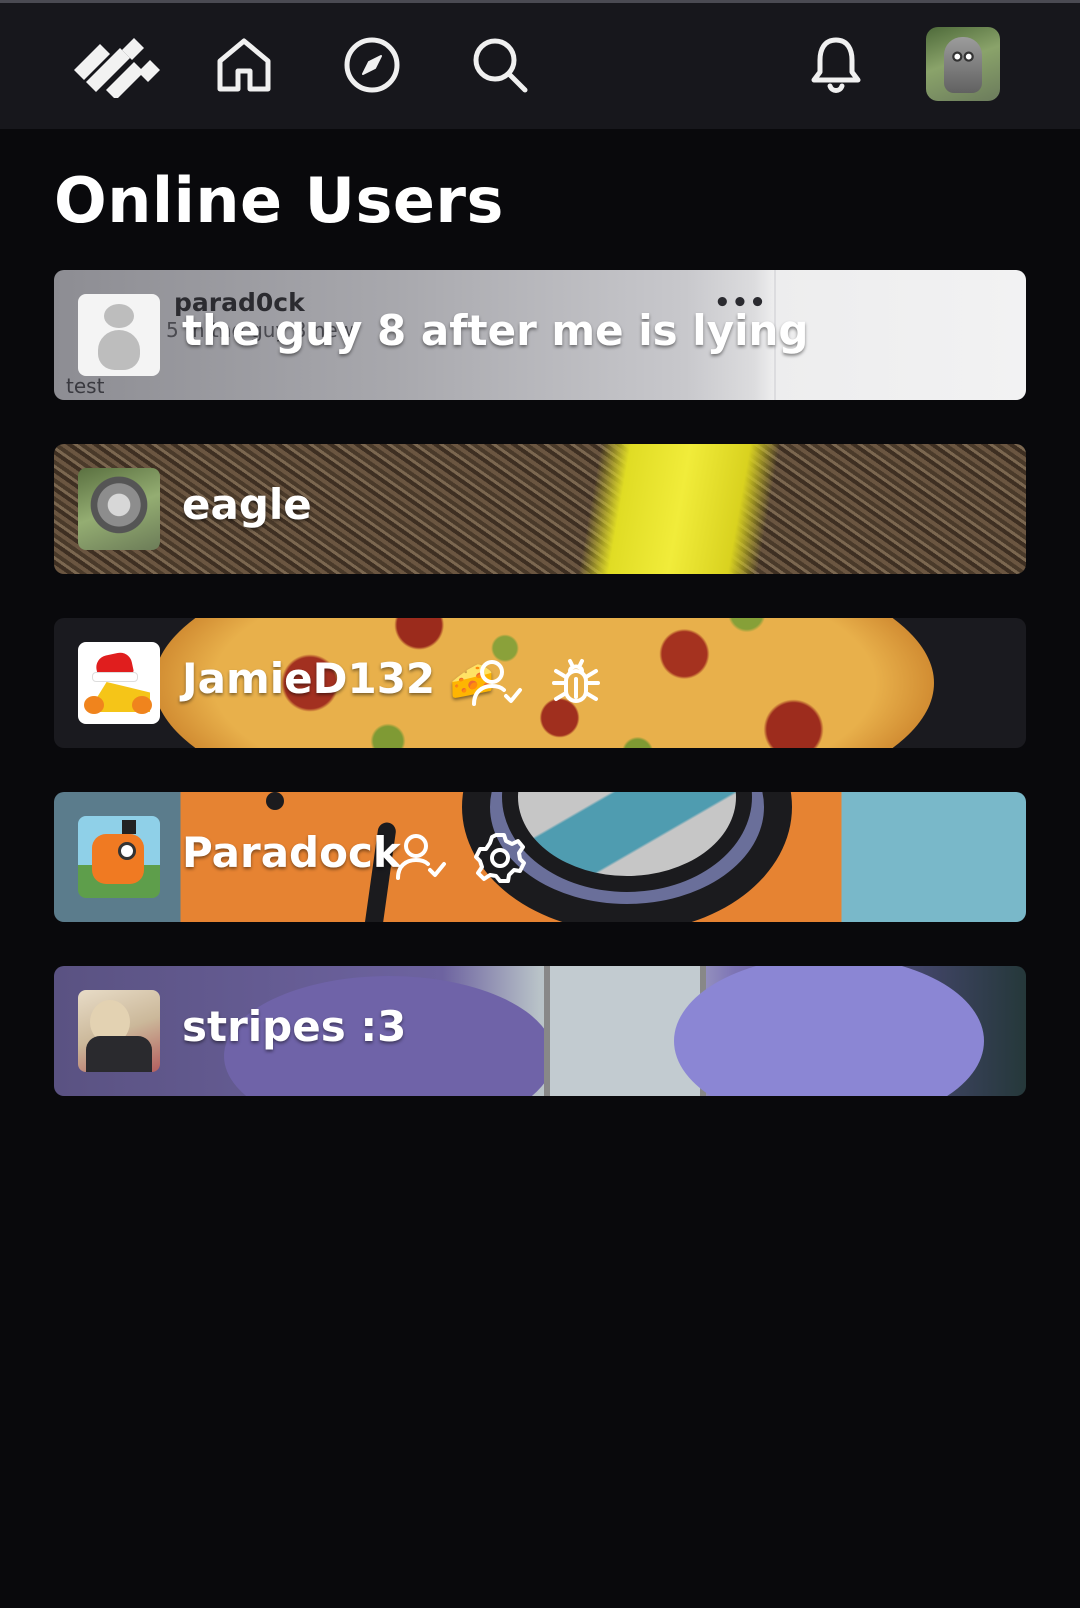 This screenshot has height=1608, width=1080. I want to click on username: stripes :3, so click(294, 1026).